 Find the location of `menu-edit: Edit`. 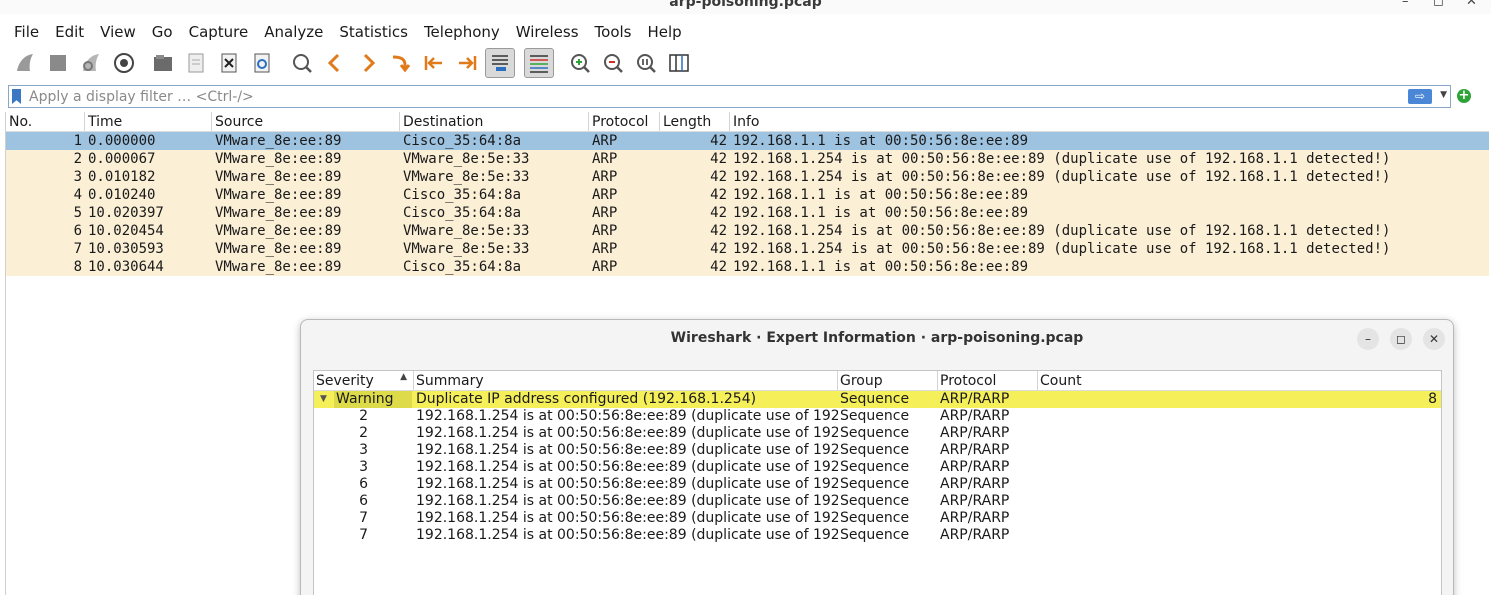

menu-edit: Edit is located at coordinates (69, 32).